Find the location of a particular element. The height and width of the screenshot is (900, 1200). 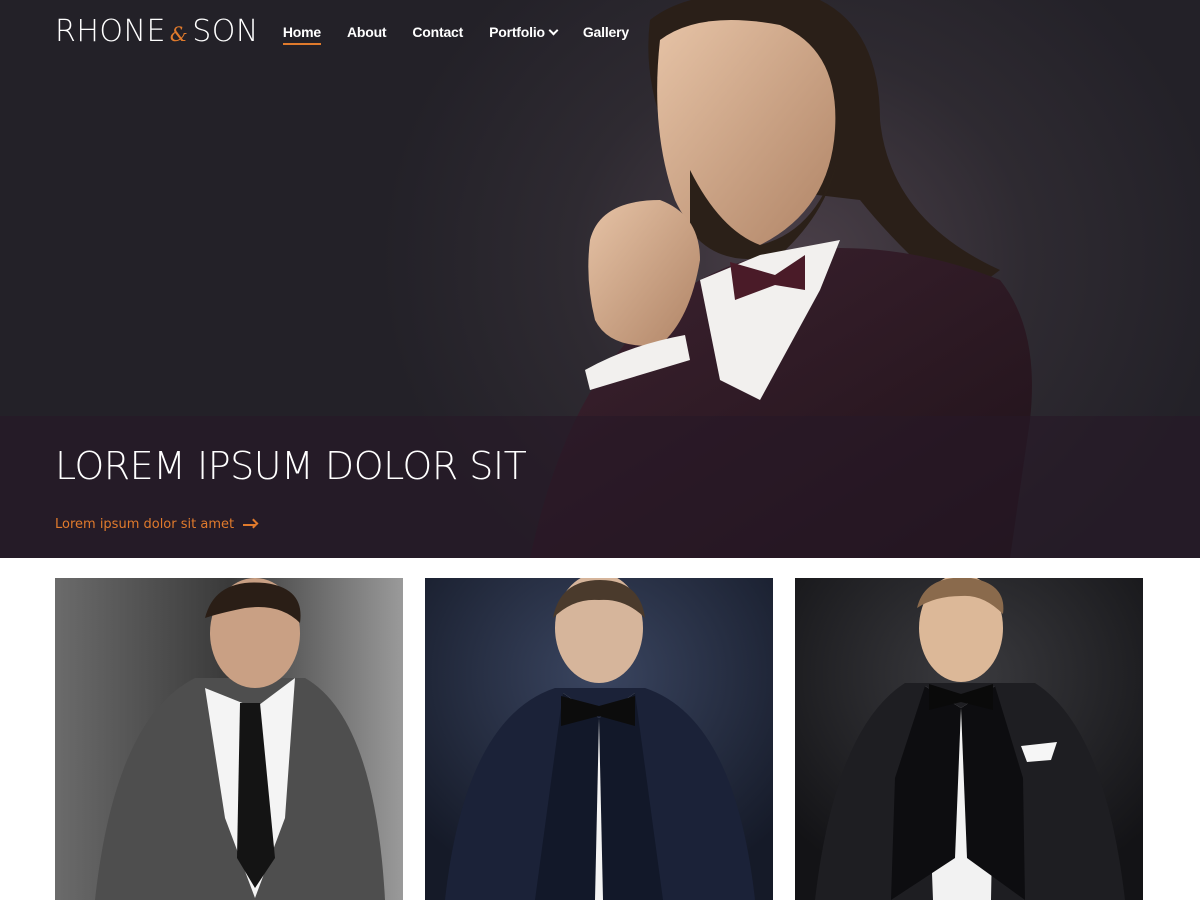

hero-read-more-link: Lorem ipsum dolor sit amet is located at coordinates (156, 524).